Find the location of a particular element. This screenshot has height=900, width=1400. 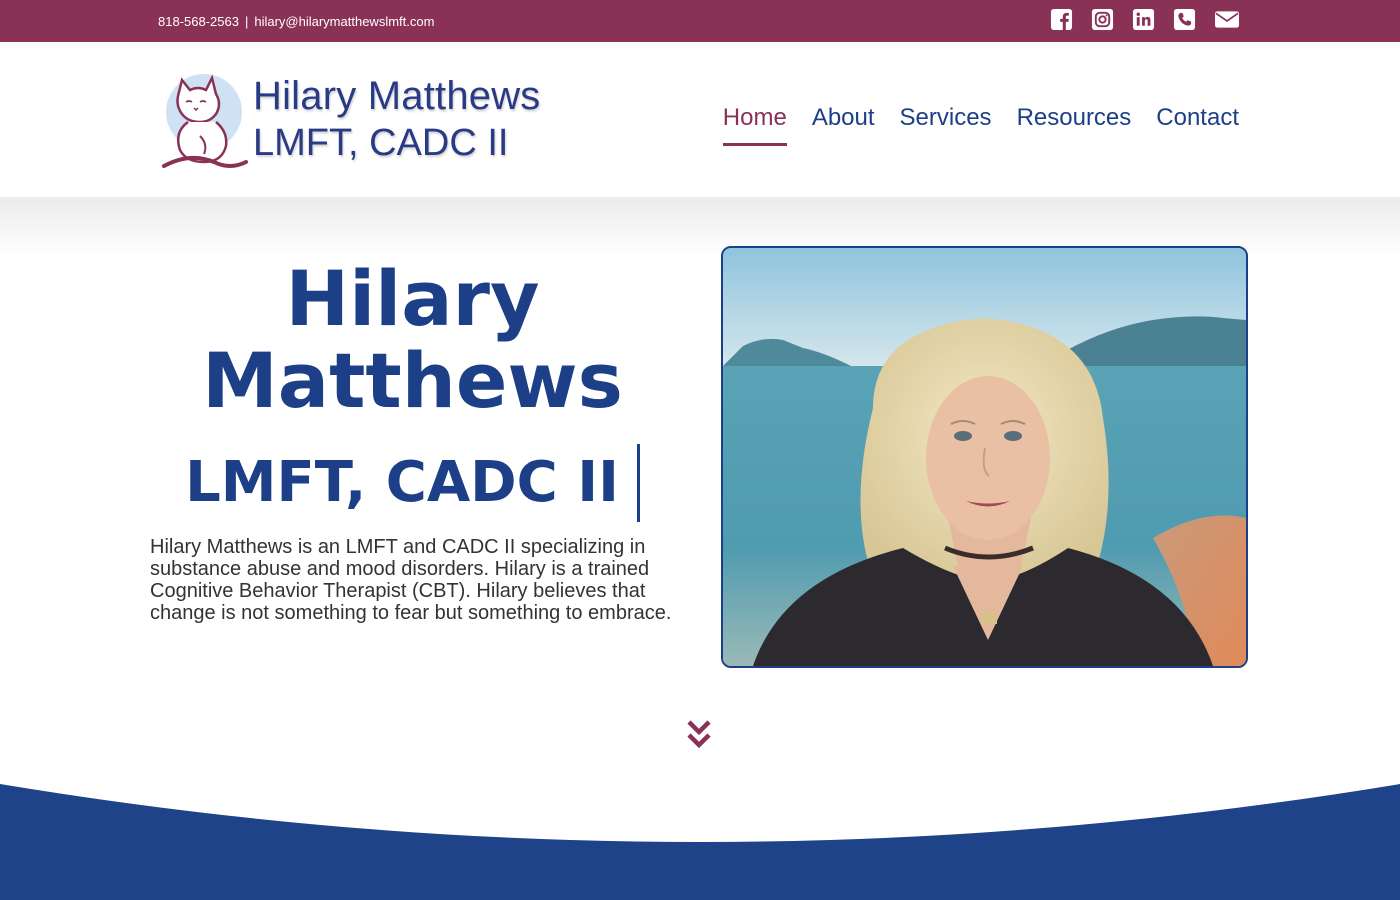

nav-item-home: Home is located at coordinates (754, 125).